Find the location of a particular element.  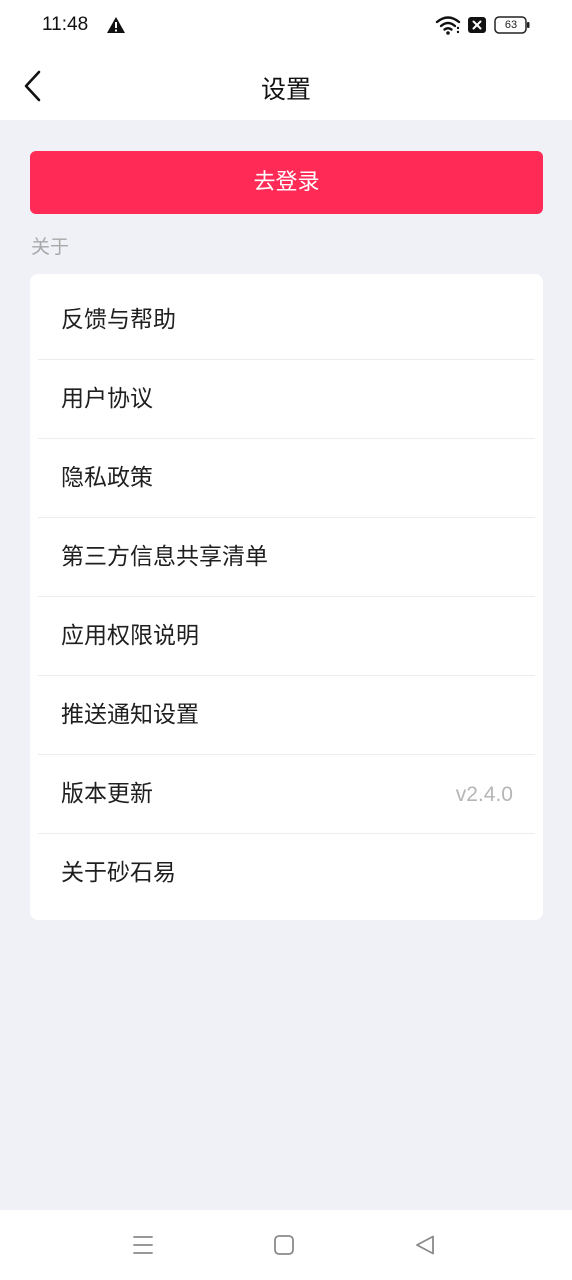

home-icon is located at coordinates (284, 1245).